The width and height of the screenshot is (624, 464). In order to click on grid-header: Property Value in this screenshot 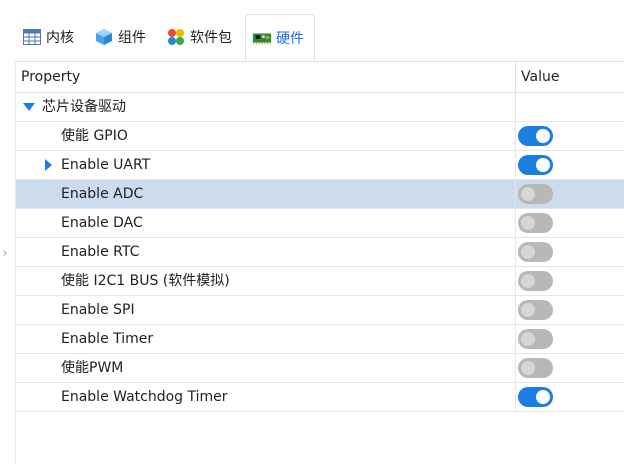, I will do `click(320, 77)`.